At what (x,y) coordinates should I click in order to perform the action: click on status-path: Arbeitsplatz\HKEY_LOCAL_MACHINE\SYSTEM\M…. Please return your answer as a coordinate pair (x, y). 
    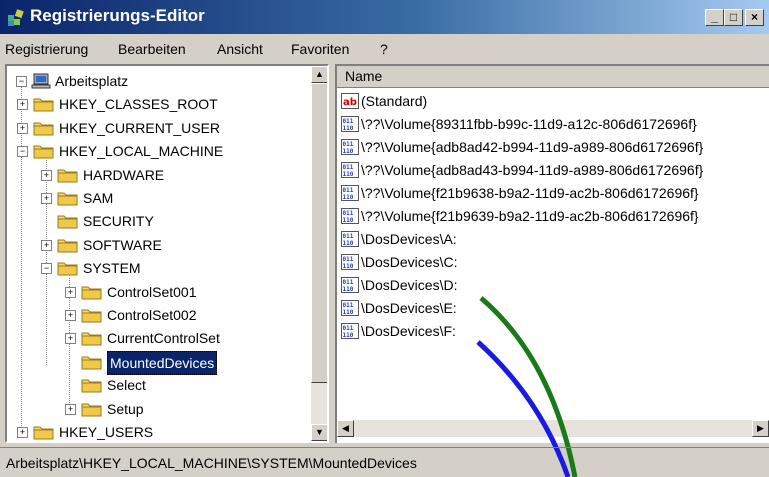
    Looking at the image, I should click on (211, 463).